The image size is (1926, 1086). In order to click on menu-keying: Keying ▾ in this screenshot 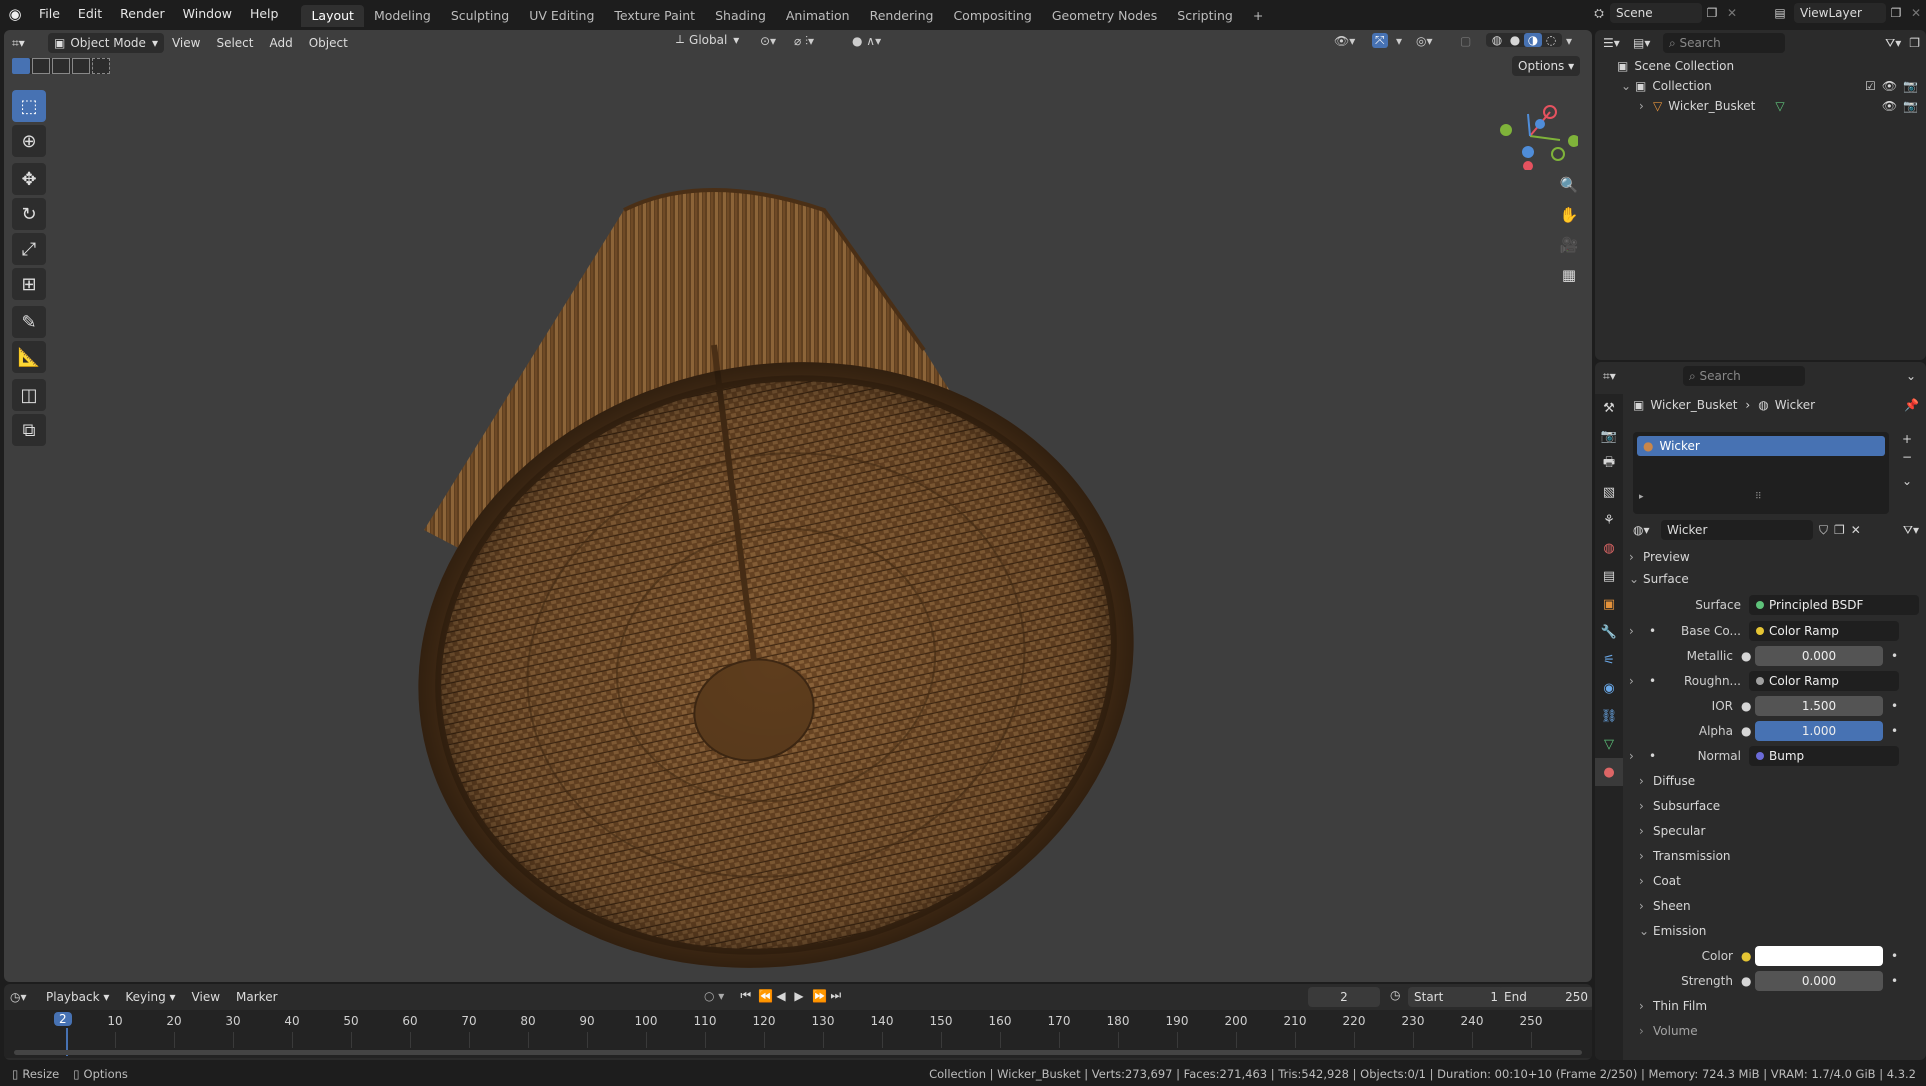, I will do `click(150, 997)`.